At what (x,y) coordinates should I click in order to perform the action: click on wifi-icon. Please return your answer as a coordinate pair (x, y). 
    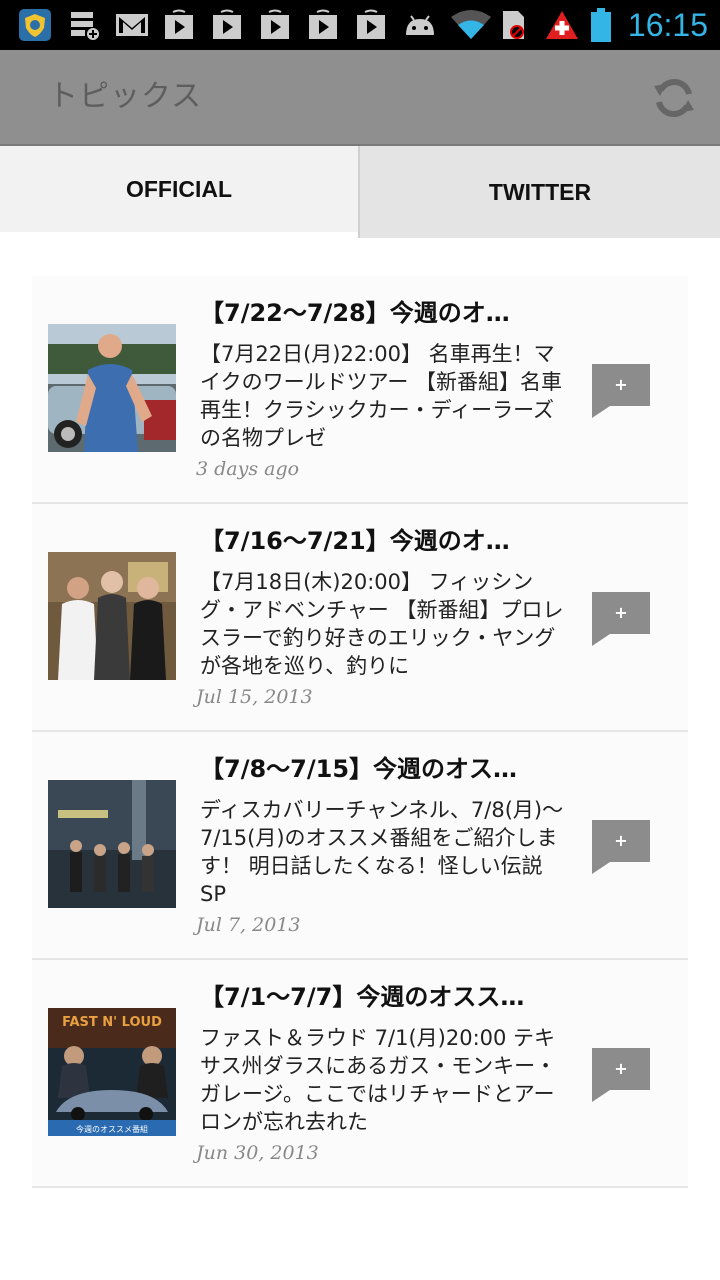
    Looking at the image, I should click on (471, 25).